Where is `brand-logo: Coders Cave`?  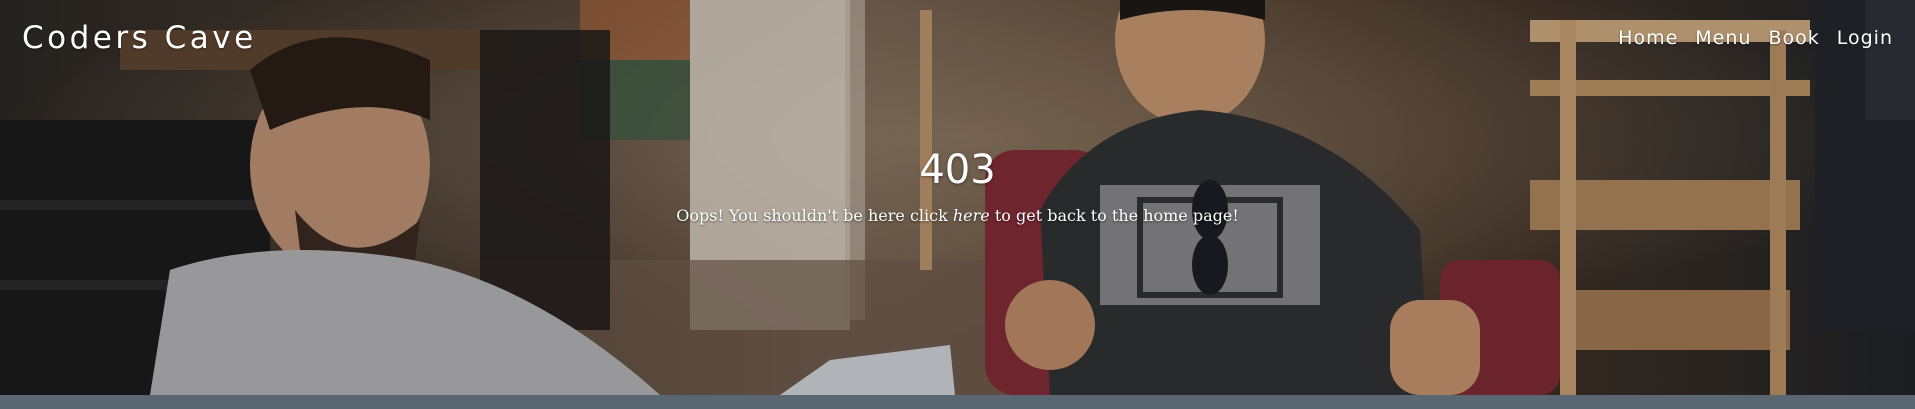
brand-logo: Coders Cave is located at coordinates (139, 38).